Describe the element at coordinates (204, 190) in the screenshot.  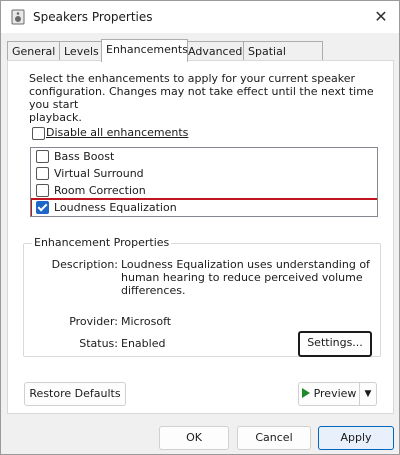
I see `list-item-room-correction: Room Correction` at that location.